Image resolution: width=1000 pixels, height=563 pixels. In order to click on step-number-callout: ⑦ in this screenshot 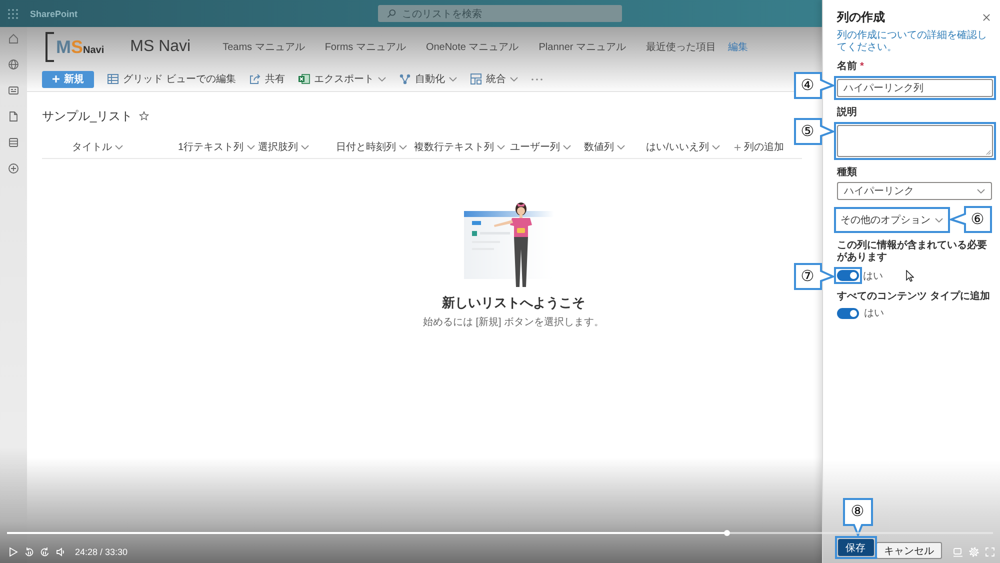, I will do `click(814, 276)`.